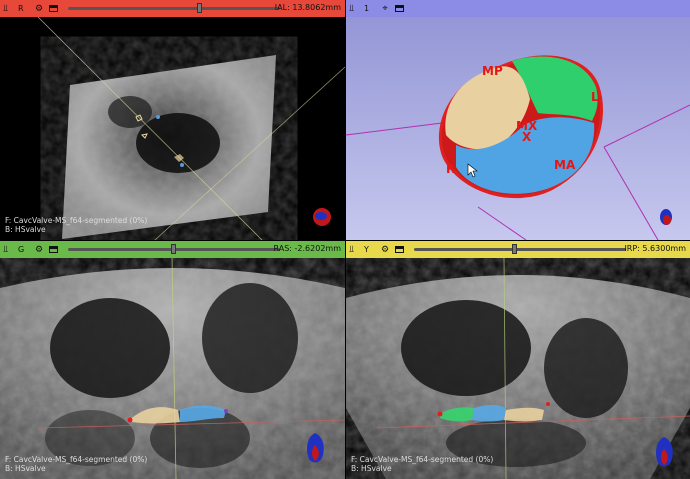  Describe the element at coordinates (492, 71) in the screenshot. I see `marker-label-mp: MP` at that location.